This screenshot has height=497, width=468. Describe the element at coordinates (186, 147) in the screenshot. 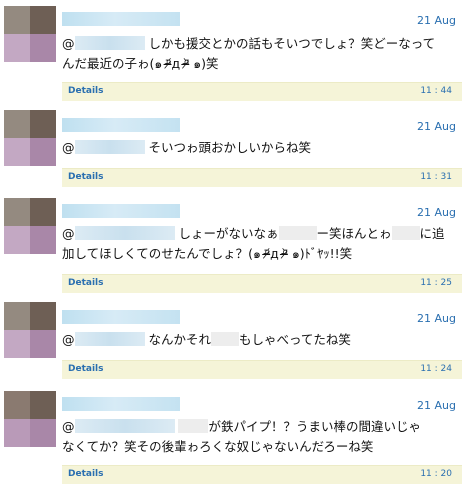

I see `tweet-text: @ そいつゎ頭おかしいからね笑` at that location.